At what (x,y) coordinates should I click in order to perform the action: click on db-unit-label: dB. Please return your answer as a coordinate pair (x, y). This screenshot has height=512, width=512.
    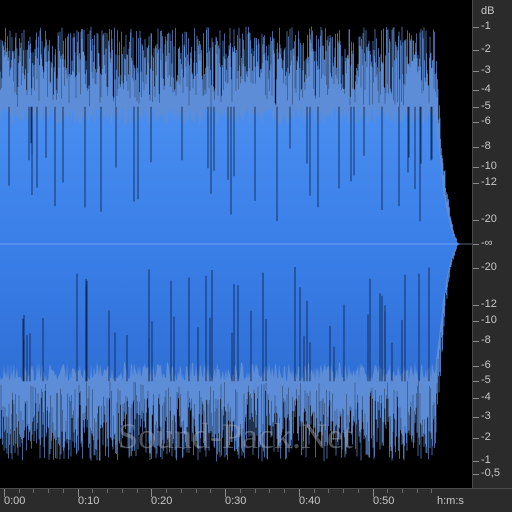
    Looking at the image, I should click on (488, 11).